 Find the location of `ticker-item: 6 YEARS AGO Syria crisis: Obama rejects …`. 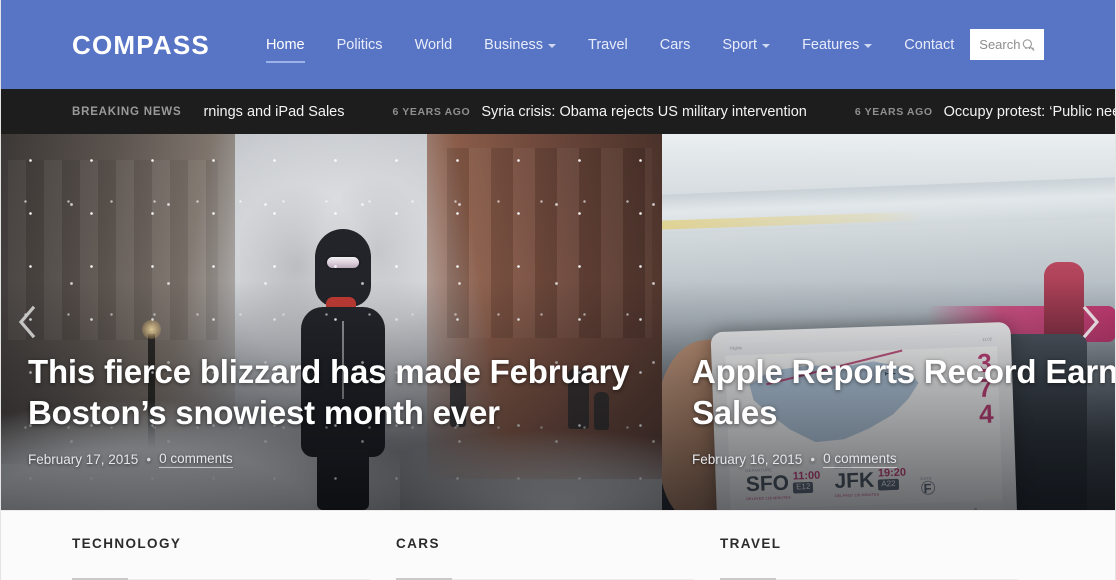

ticker-item: 6 YEARS AGO Syria crisis: Obama rejects … is located at coordinates (600, 112).